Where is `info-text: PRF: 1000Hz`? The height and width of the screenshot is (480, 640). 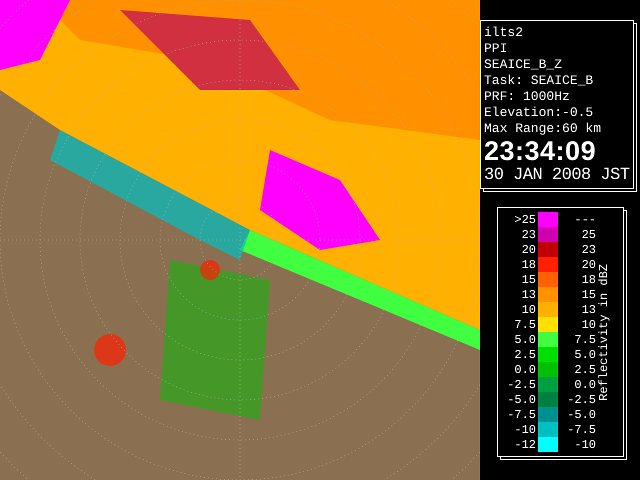 info-text: PRF: 1000Hz is located at coordinates (527, 97).